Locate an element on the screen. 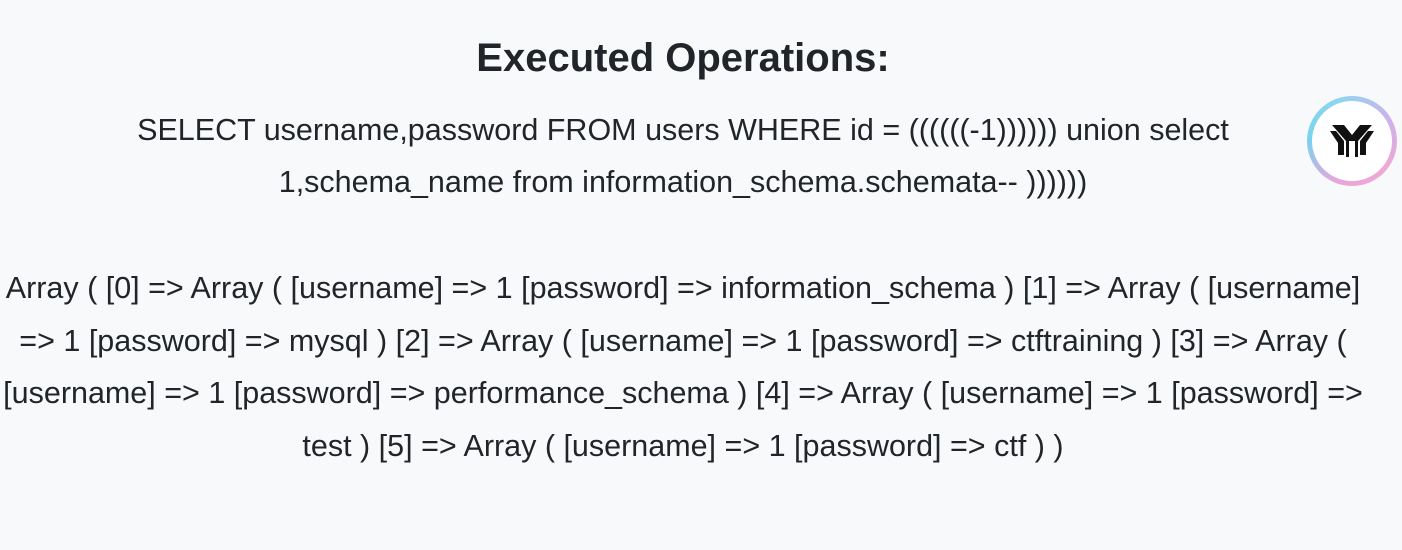 This screenshot has width=1402, height=550. assistant-widget-face is located at coordinates (1352, 141).